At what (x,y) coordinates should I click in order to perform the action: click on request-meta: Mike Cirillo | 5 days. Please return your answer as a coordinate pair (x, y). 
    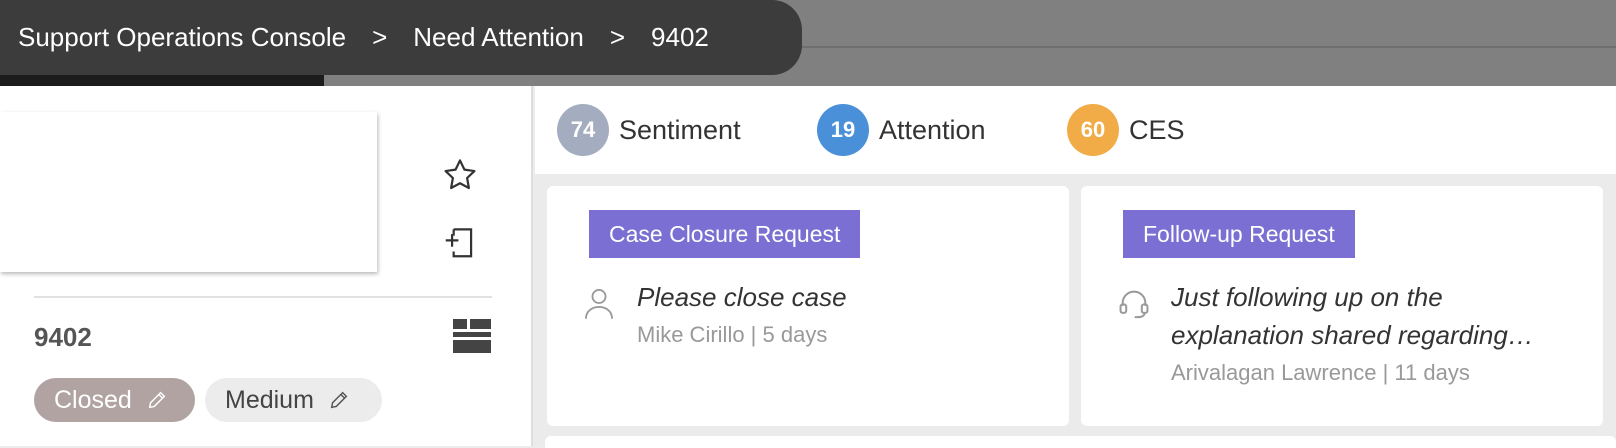
    Looking at the image, I should click on (732, 334).